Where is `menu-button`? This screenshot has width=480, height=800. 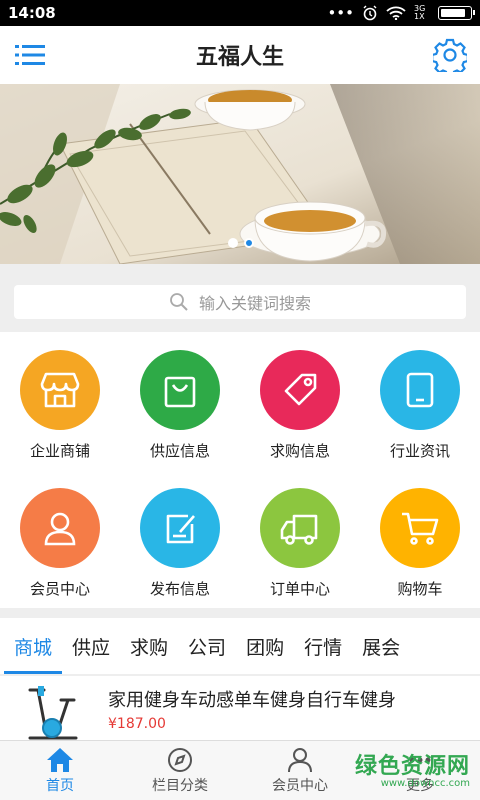
menu-button is located at coordinates (30, 55).